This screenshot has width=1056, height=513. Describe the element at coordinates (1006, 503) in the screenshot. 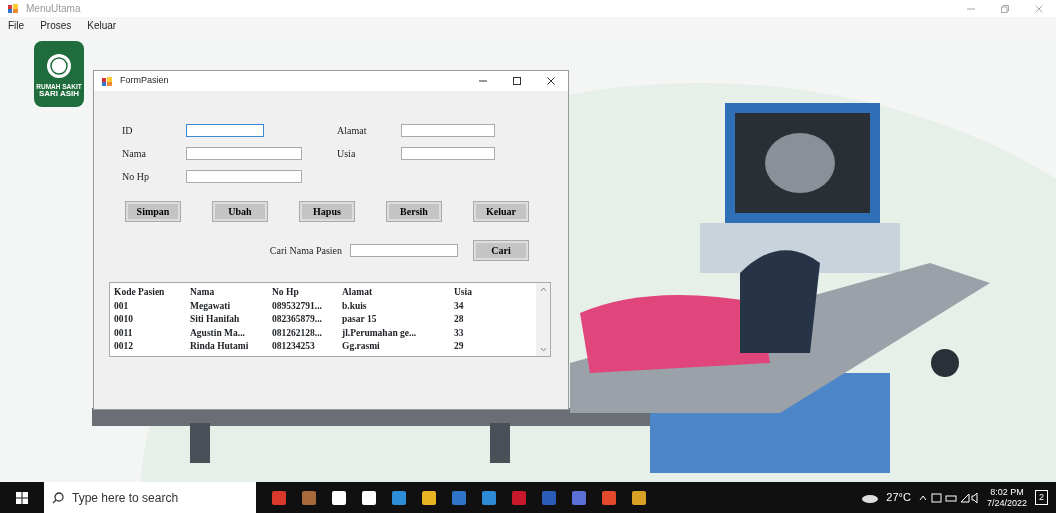

I see `clock-date: 7/24/2022` at that location.